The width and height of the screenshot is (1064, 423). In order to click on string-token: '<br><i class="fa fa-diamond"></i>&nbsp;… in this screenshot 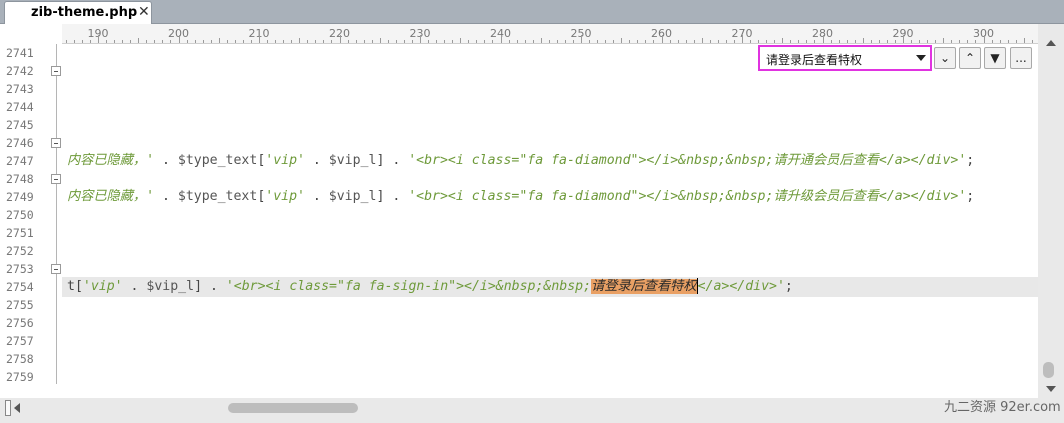, I will do `click(687, 160)`.